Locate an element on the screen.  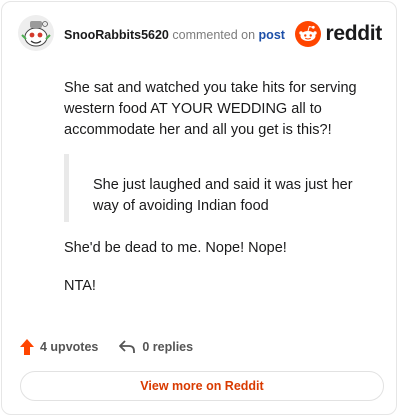
reddit-wordmark: reddit is located at coordinates (353, 33).